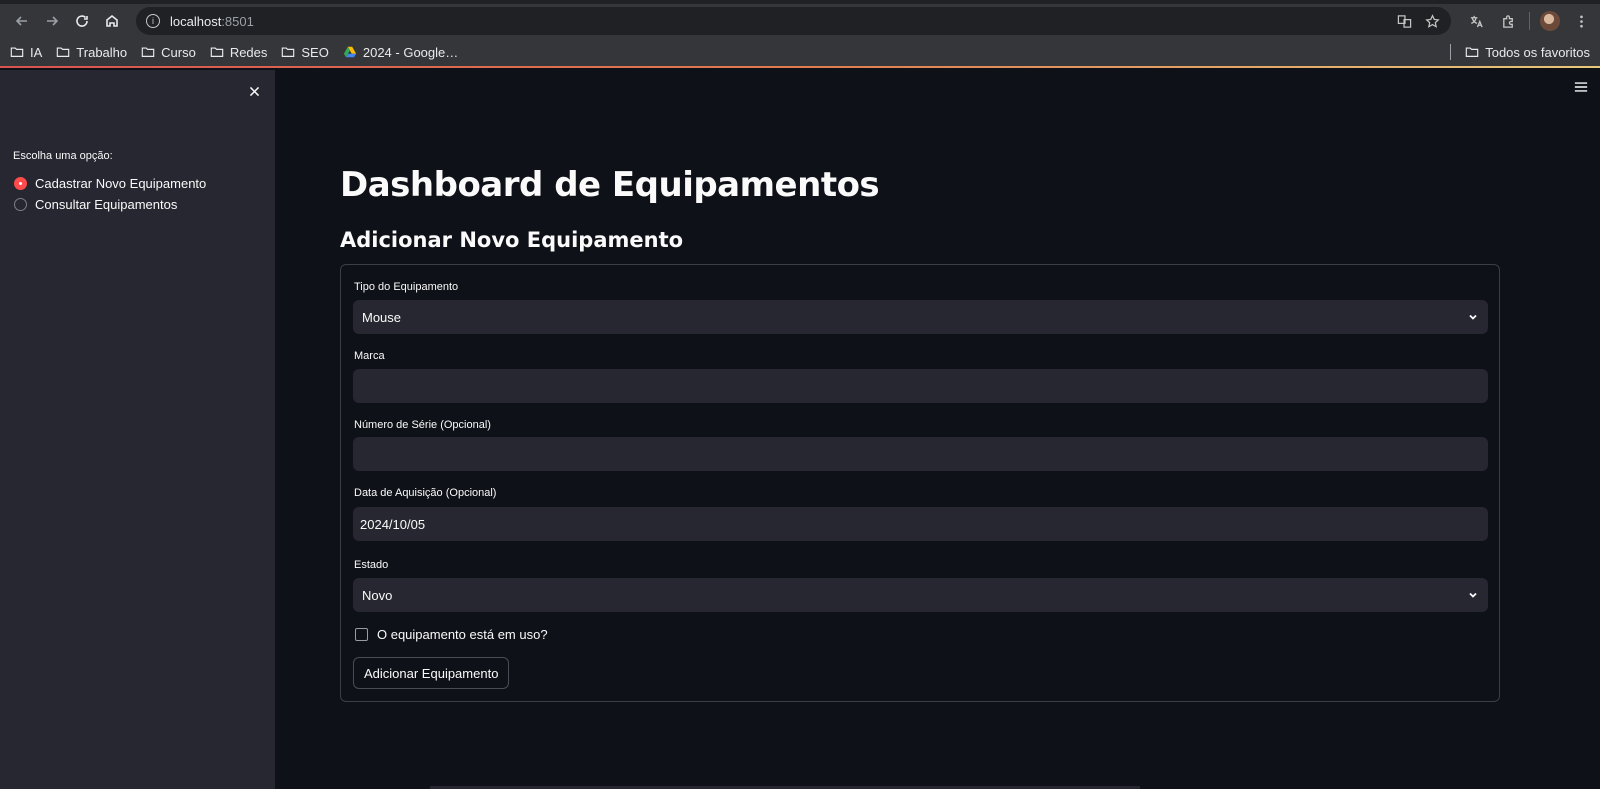 This screenshot has width=1600, height=789. I want to click on translate-extension-icon, so click(1476, 21).